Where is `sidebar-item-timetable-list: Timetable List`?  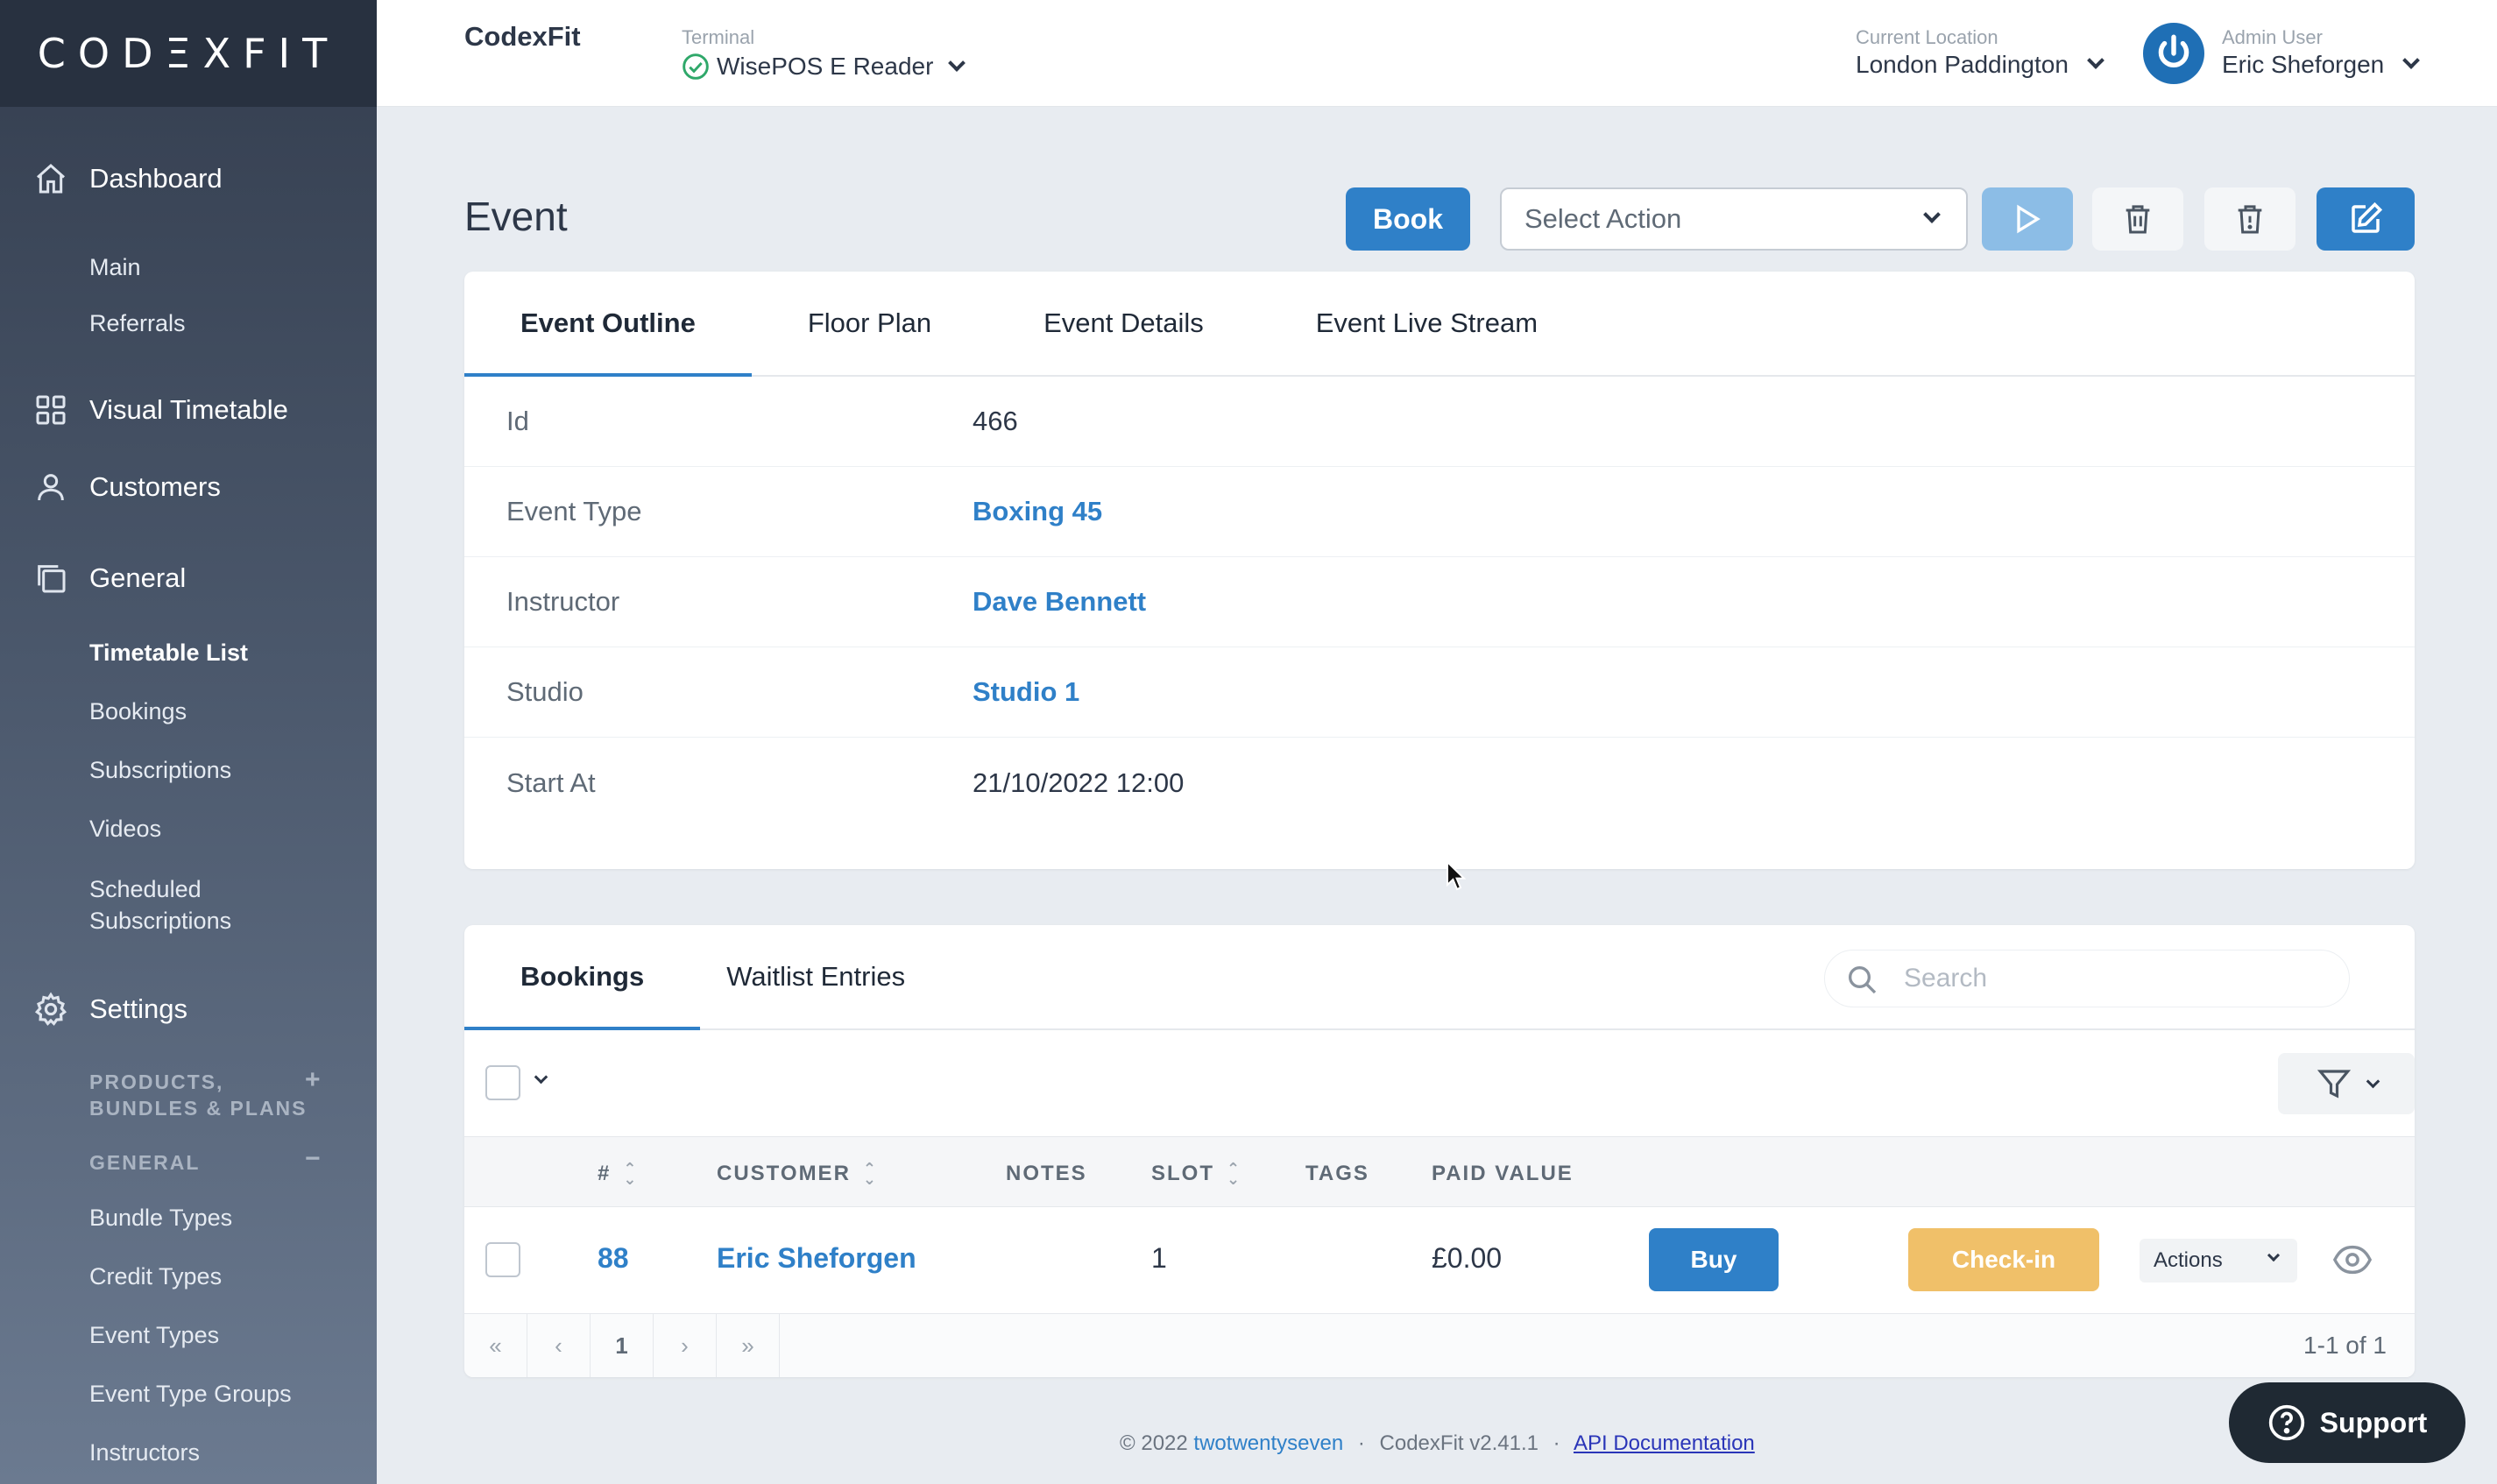
sidebar-item-timetable-list: Timetable List is located at coordinates (168, 653).